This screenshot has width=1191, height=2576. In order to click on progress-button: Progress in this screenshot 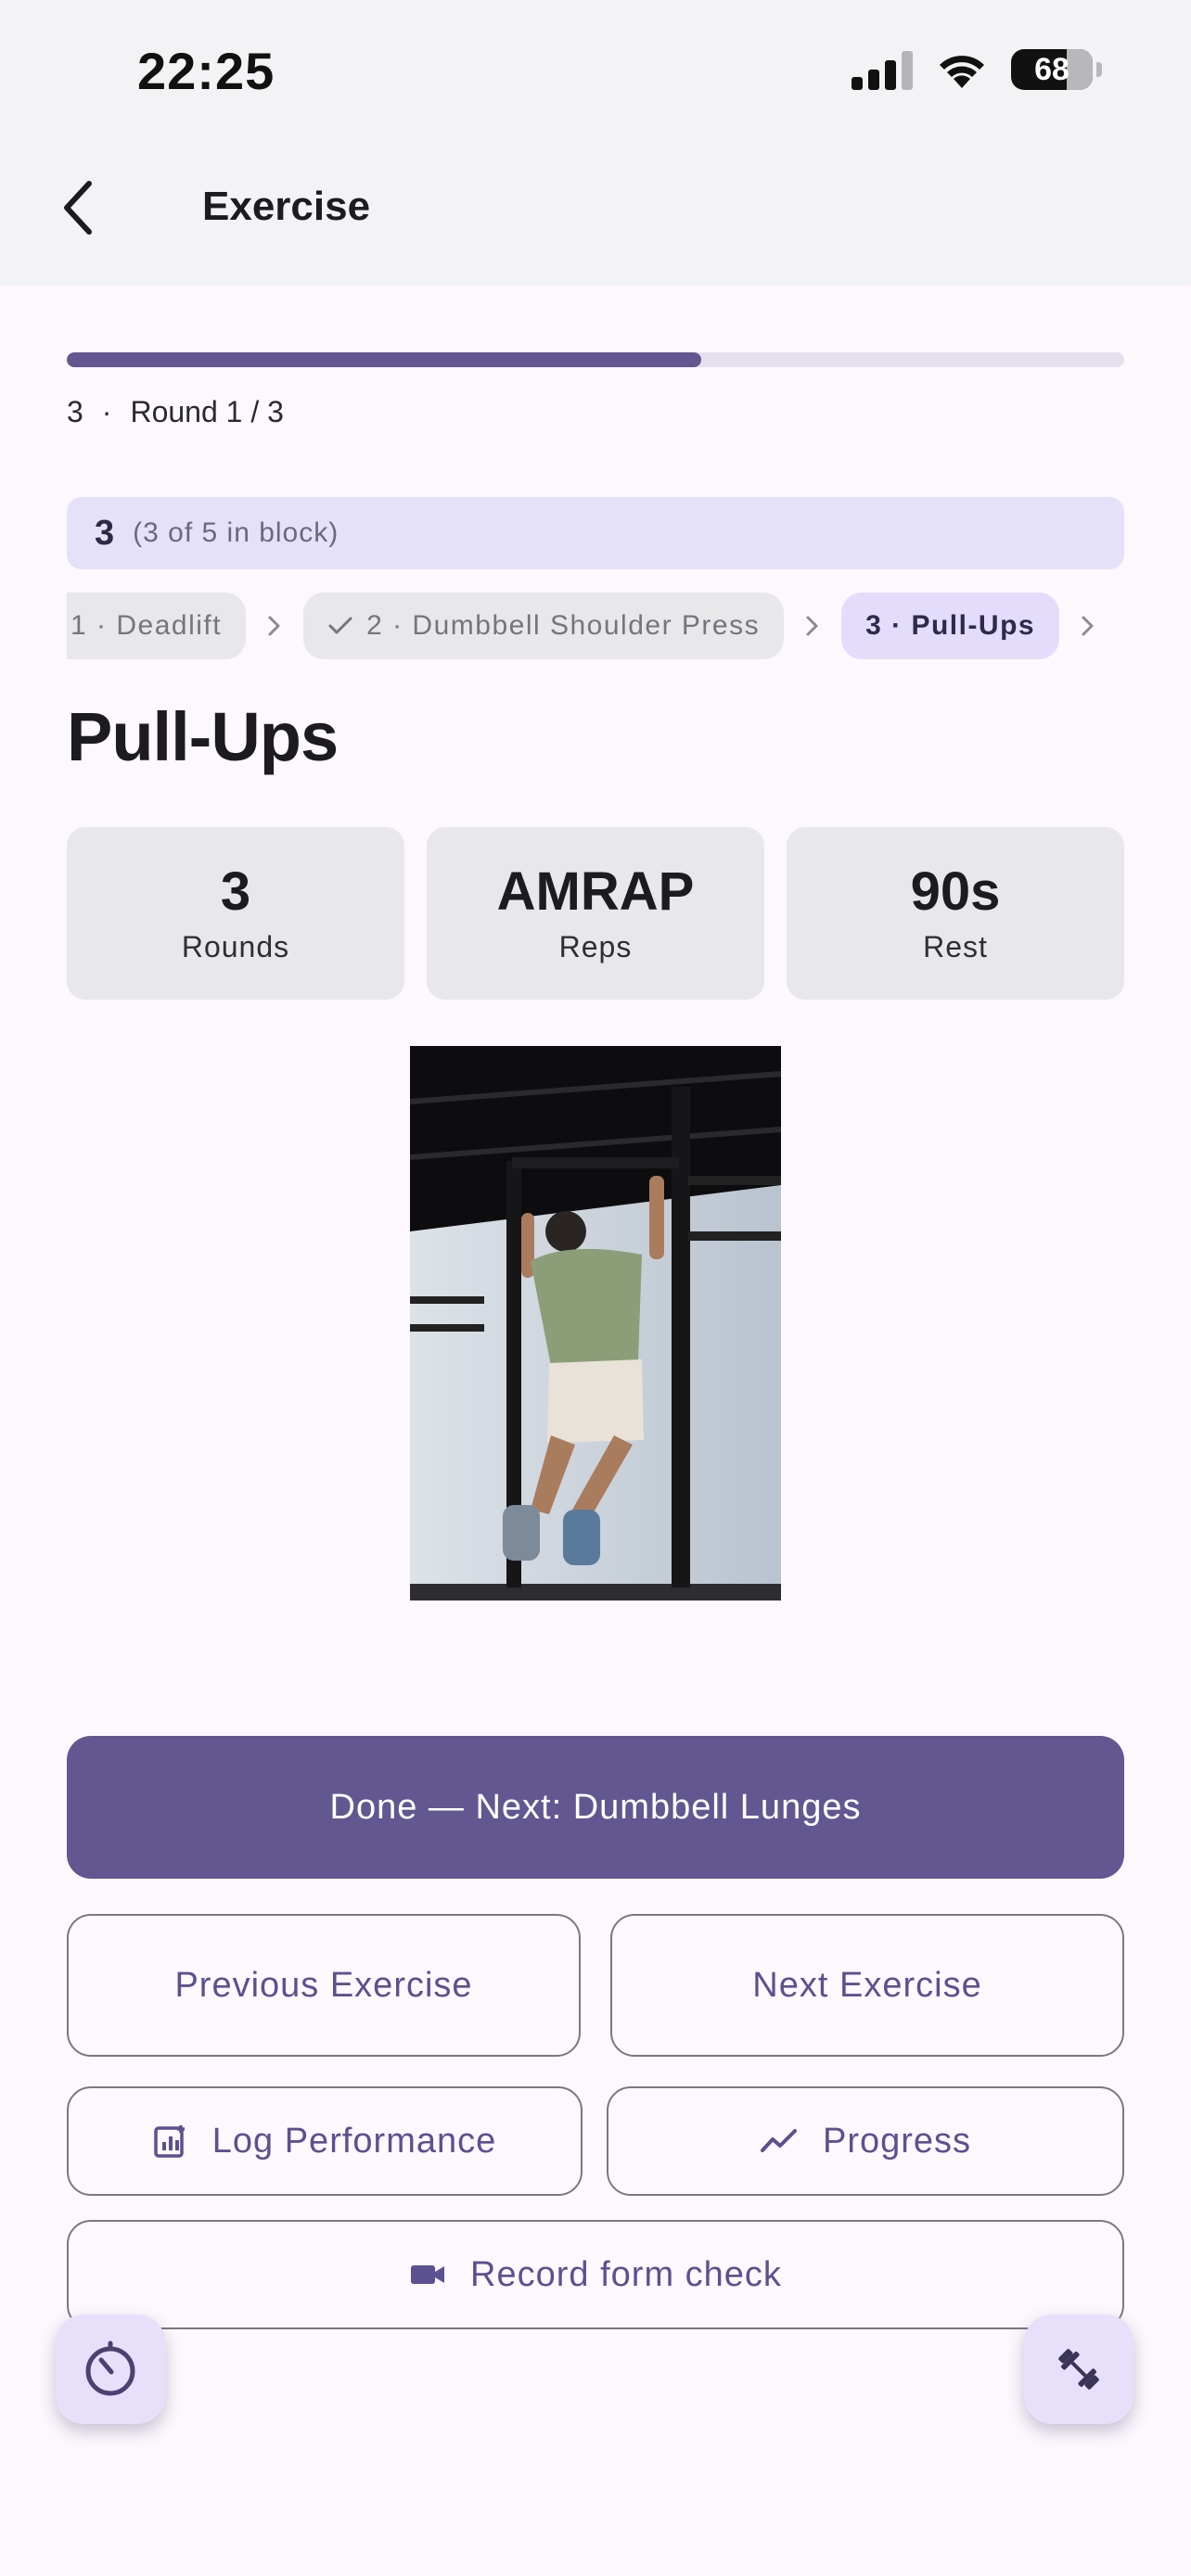, I will do `click(866, 2141)`.